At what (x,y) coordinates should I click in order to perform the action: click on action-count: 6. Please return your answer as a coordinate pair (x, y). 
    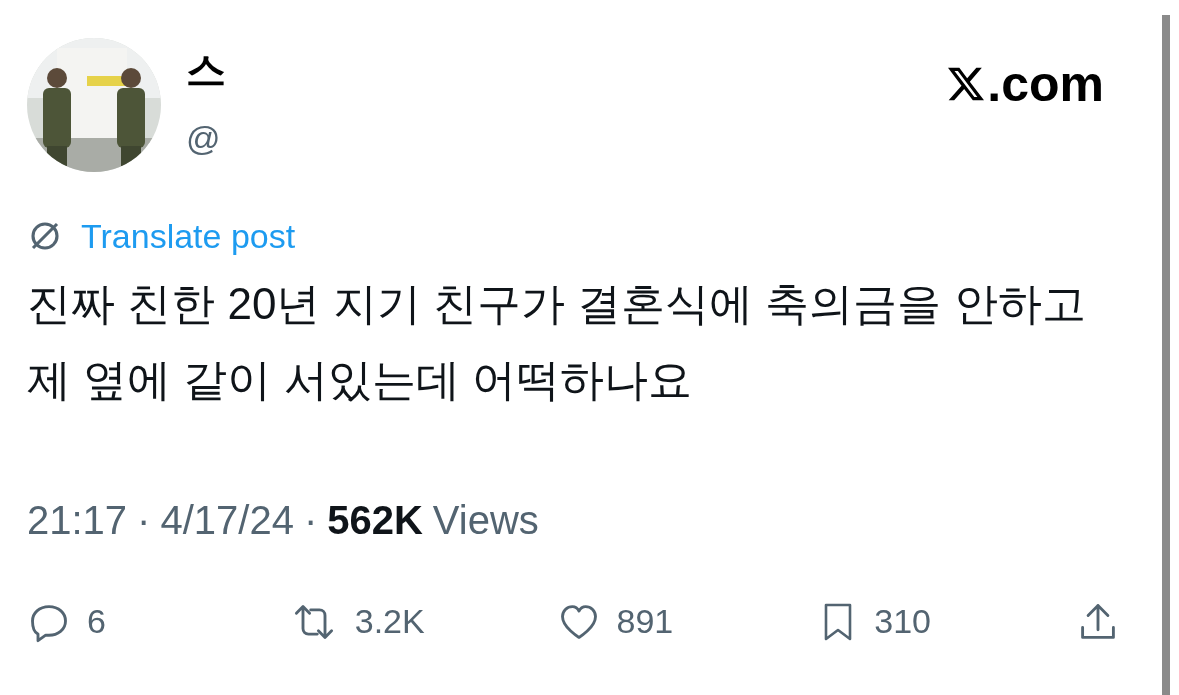
    Looking at the image, I should click on (97, 621).